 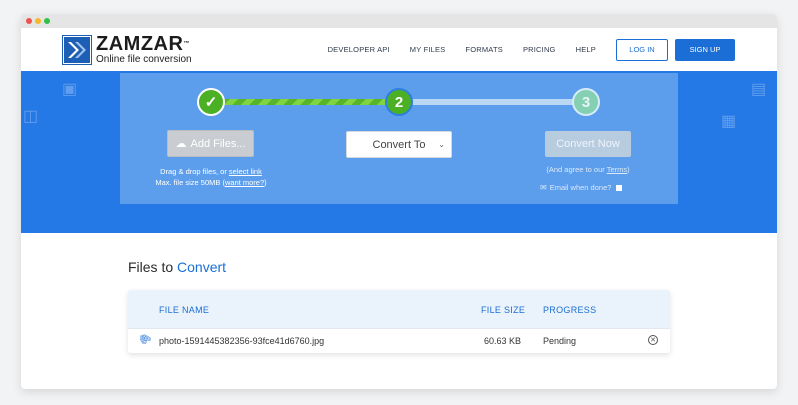 What do you see at coordinates (29, 21) in the screenshot?
I see `close-window-dot` at bounding box center [29, 21].